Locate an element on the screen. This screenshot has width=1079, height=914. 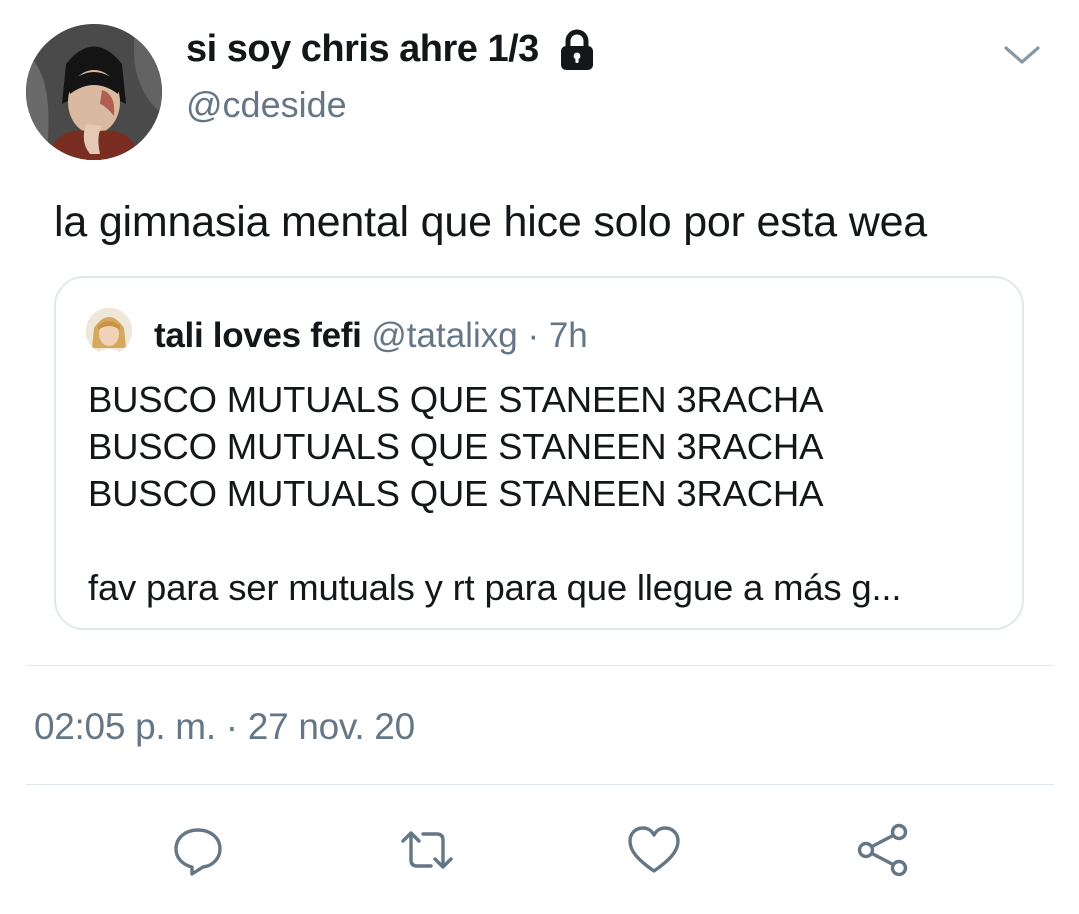
share-button is located at coordinates (883, 850).